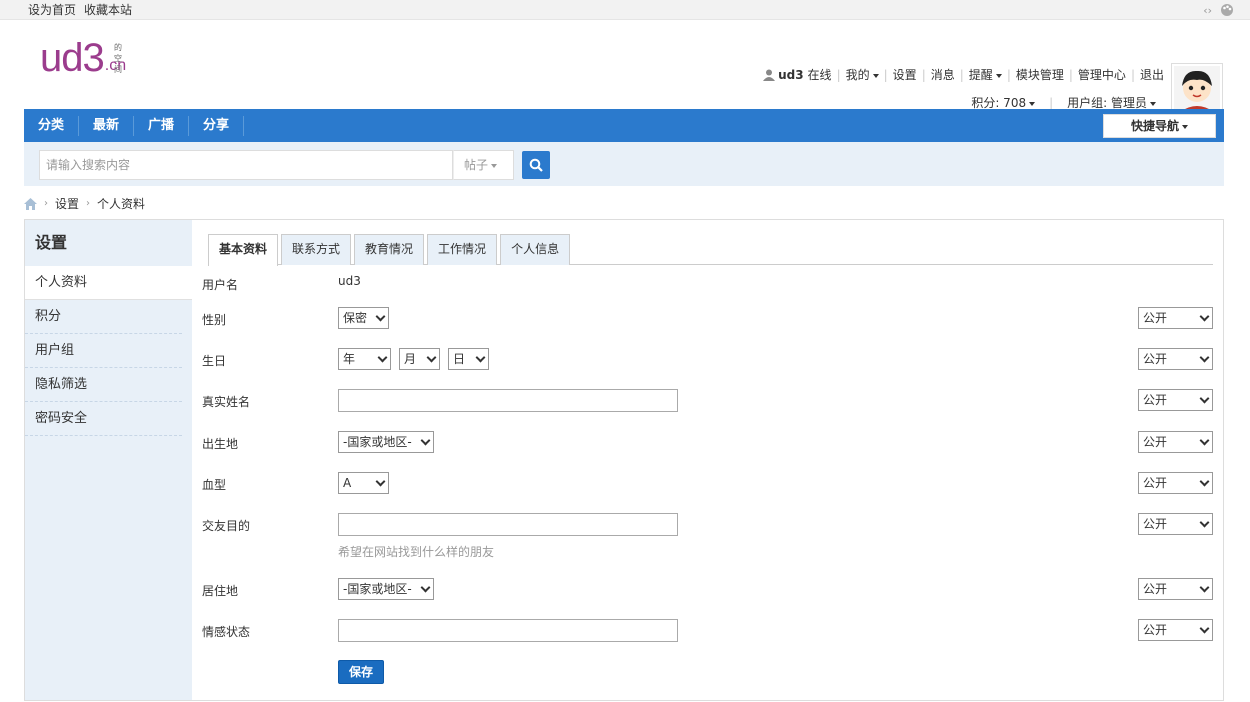  What do you see at coordinates (1040, 74) in the screenshot?
I see `module-manage-link: 模块管理` at bounding box center [1040, 74].